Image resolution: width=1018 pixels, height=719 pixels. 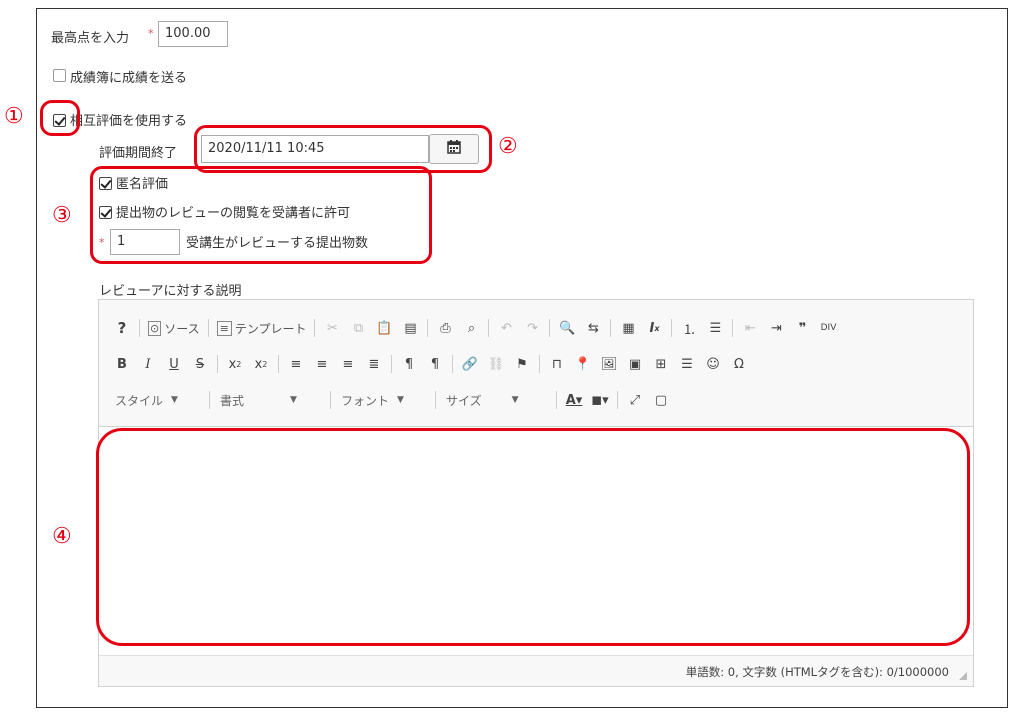 I want to click on source-icon: ⊙, so click(x=155, y=328).